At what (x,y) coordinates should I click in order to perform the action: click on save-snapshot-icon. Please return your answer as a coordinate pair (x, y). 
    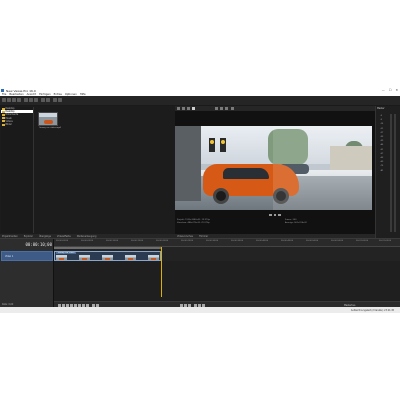
    Looking at the image, I should click on (226, 108).